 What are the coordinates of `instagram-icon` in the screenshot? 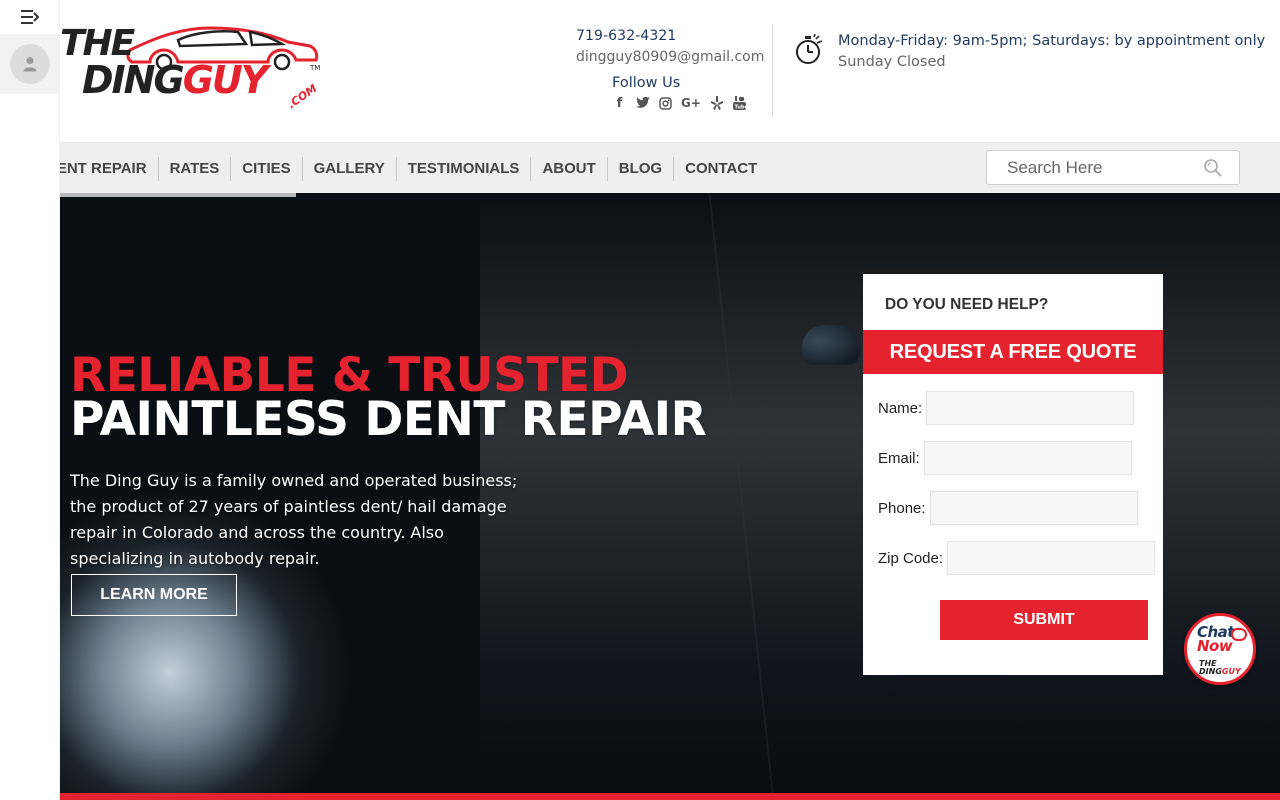 It's located at (665, 103).